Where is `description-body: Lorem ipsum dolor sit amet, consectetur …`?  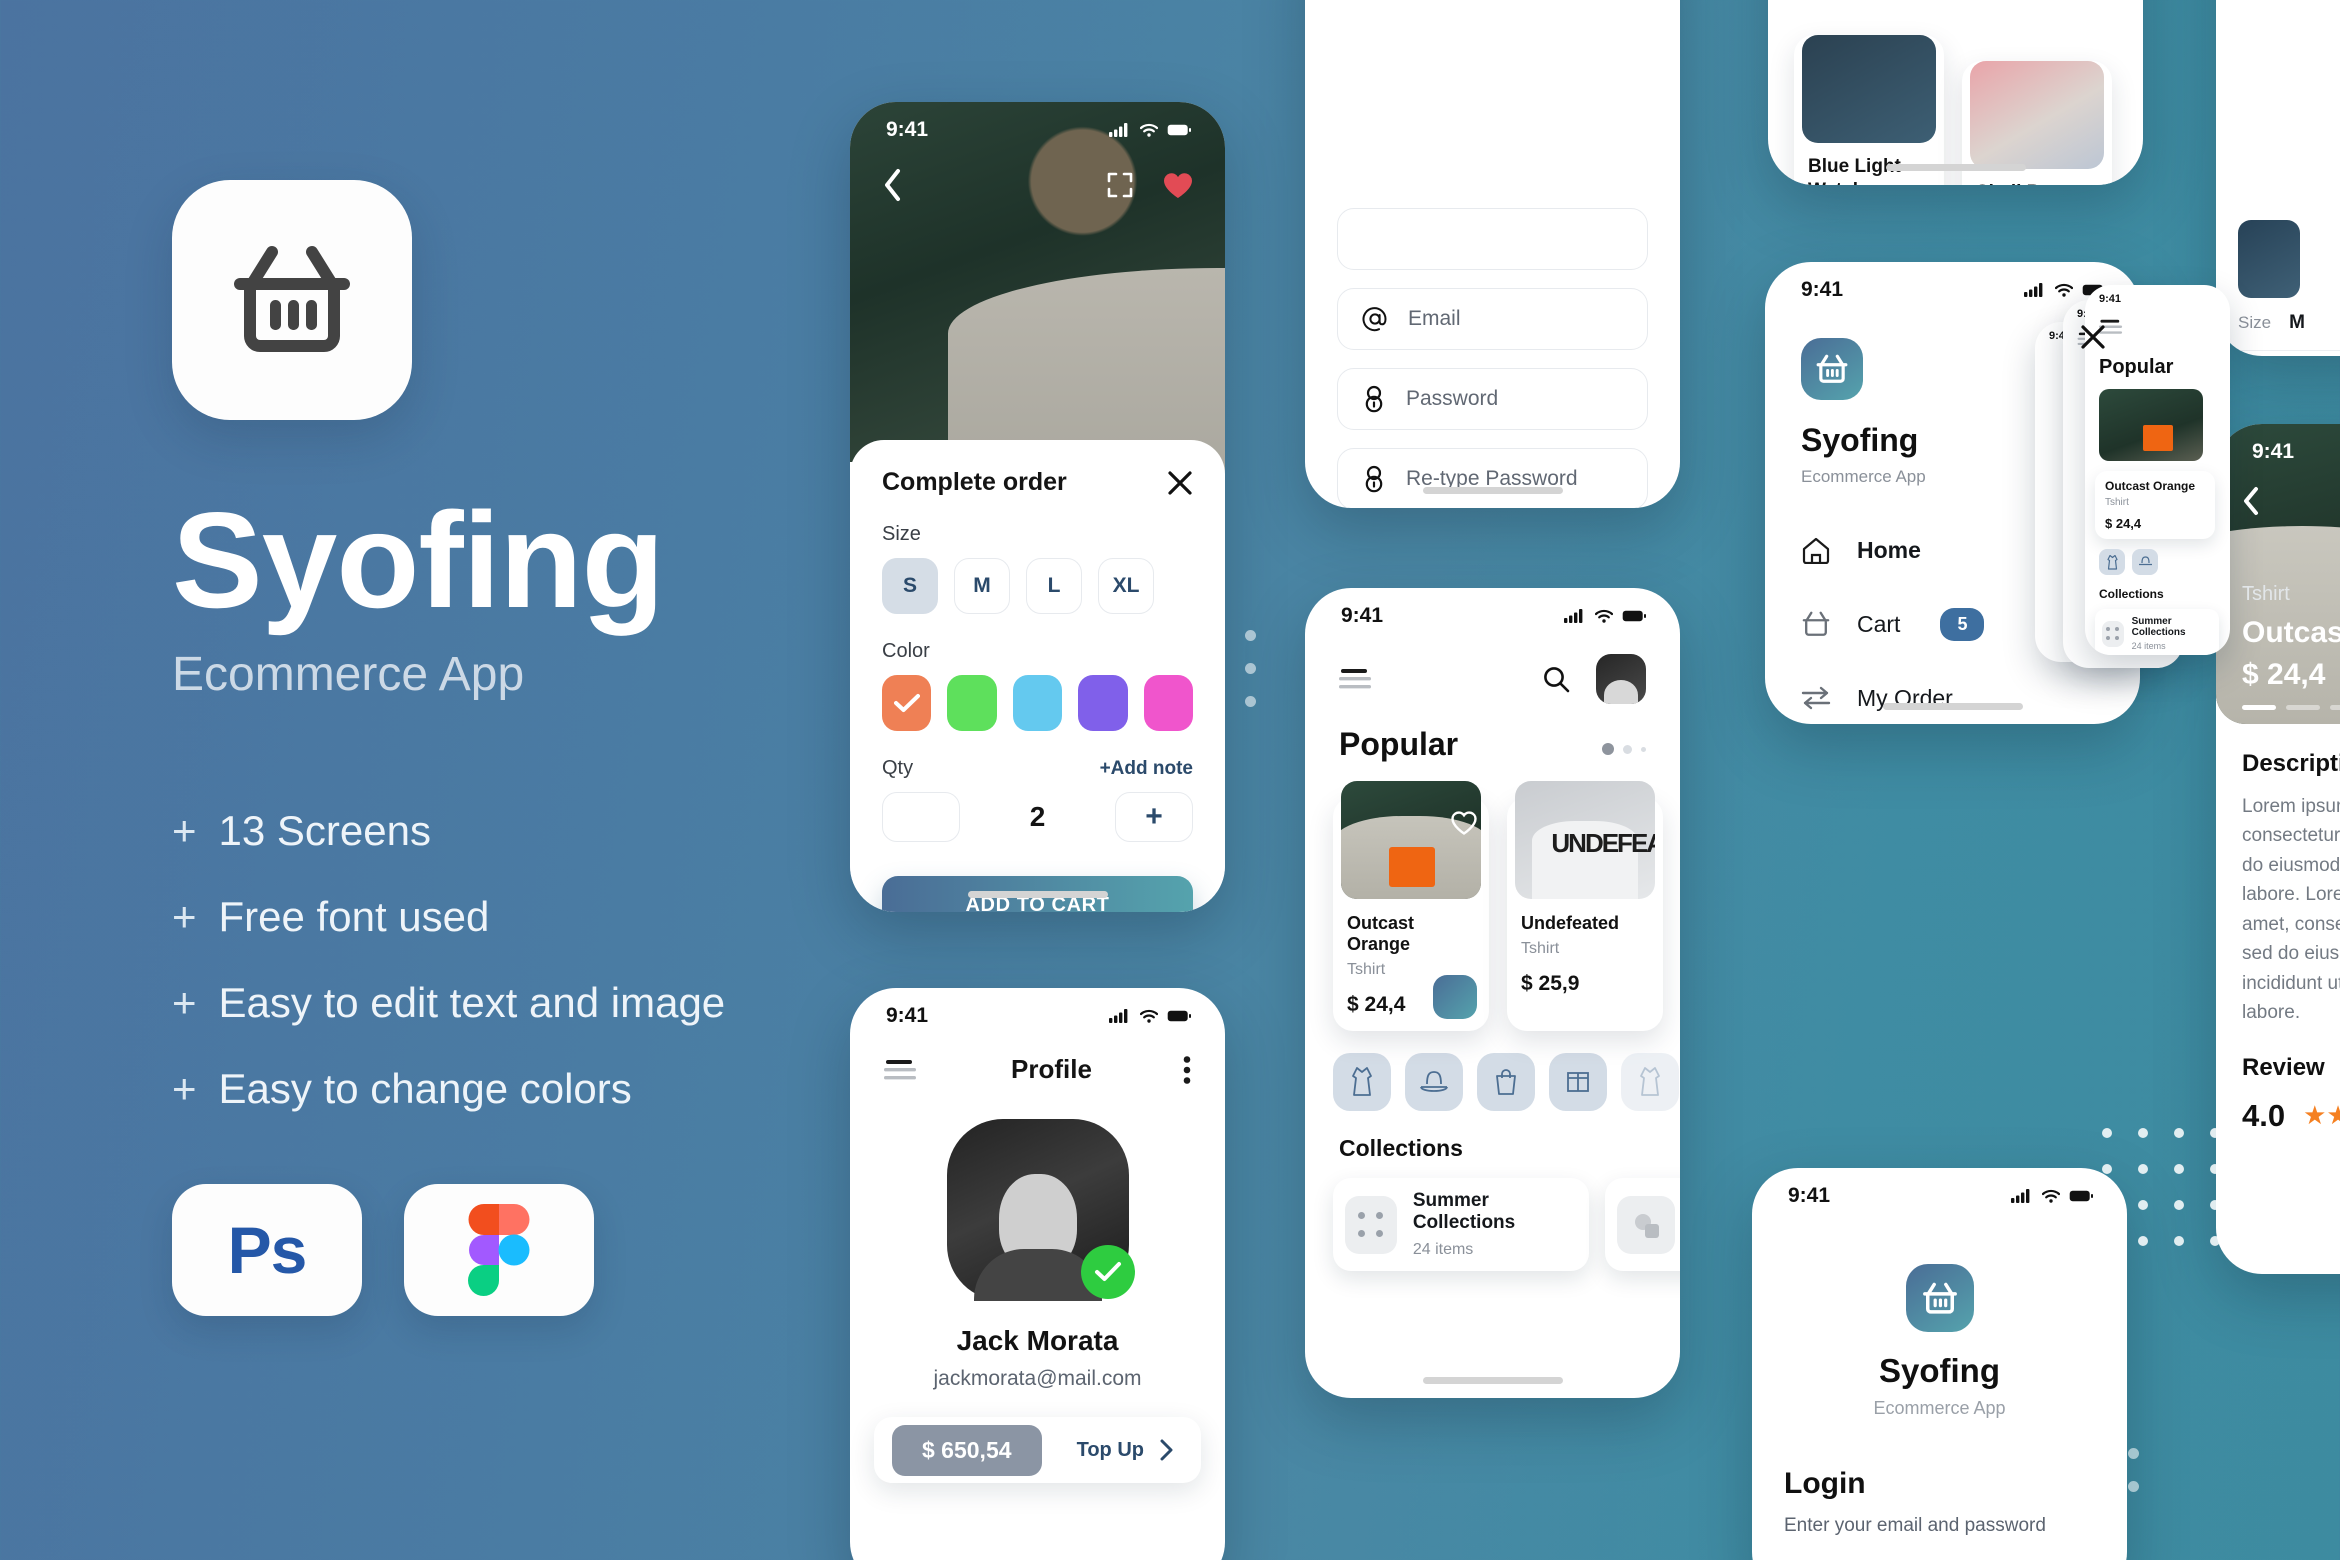
description-body: Lorem ipsum dolor sit amet, consectetur … is located at coordinates (2291, 910).